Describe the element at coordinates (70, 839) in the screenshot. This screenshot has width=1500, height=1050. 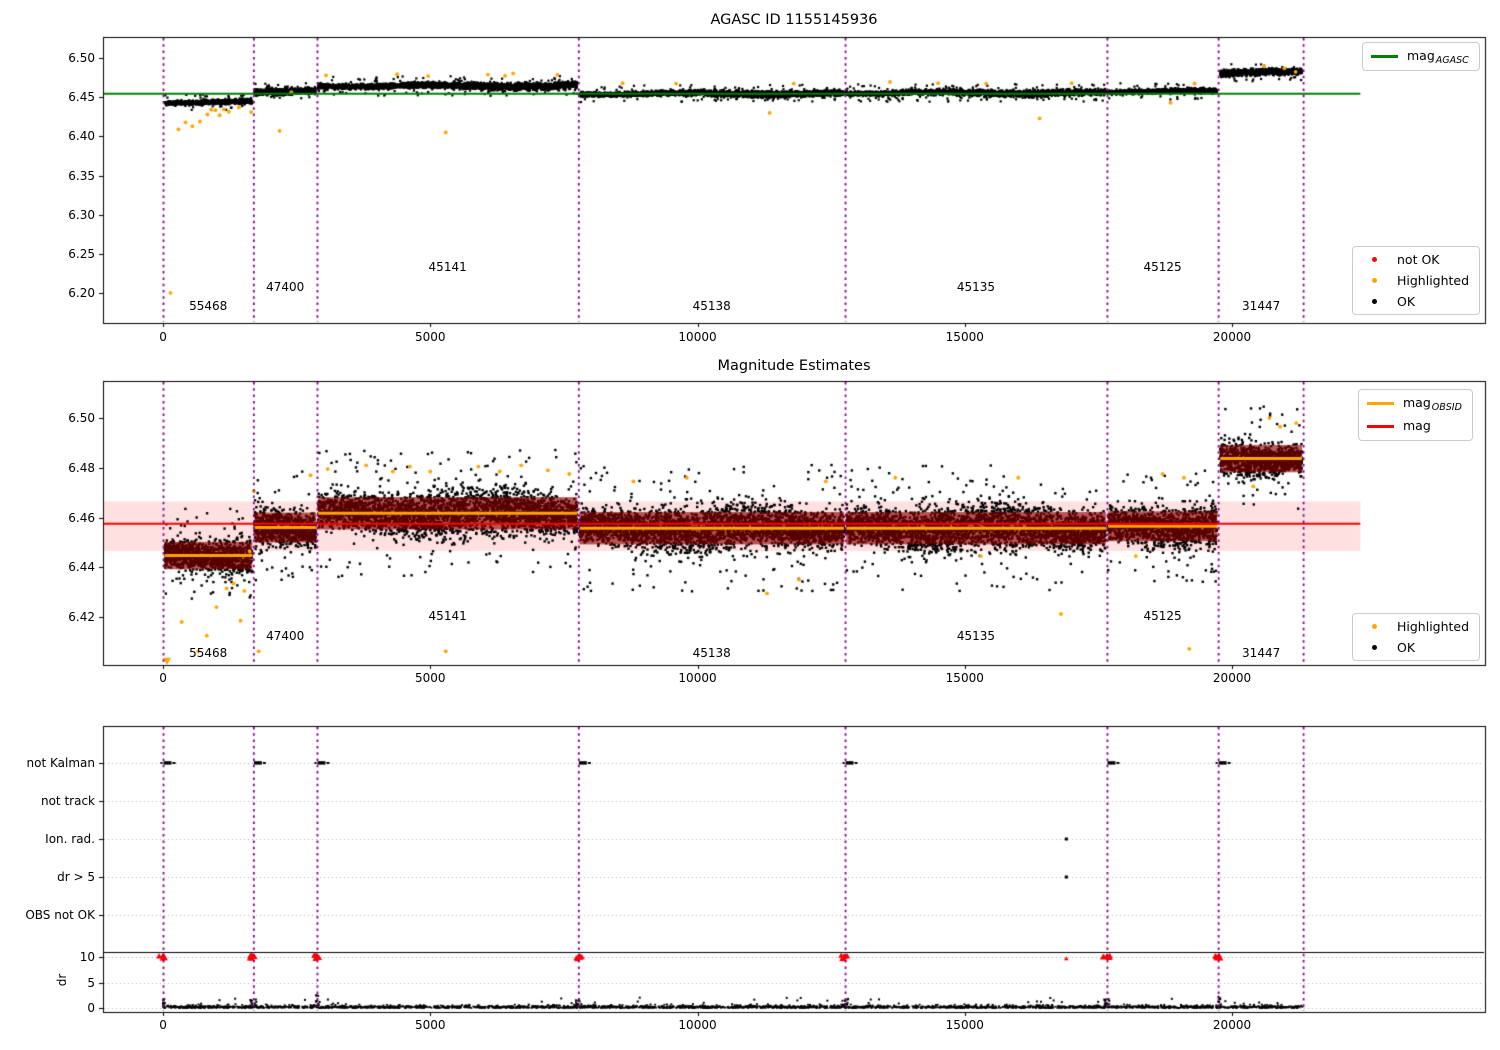
I see `flag-category-label: Ion. rad.` at that location.